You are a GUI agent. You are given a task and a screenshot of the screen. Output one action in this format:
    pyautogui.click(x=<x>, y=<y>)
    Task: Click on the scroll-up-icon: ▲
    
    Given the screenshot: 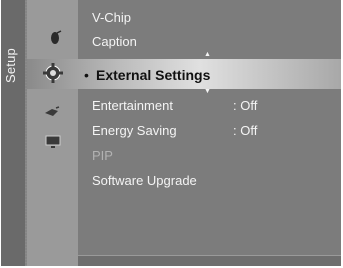 What is the action you would take?
    pyautogui.click(x=207, y=54)
    